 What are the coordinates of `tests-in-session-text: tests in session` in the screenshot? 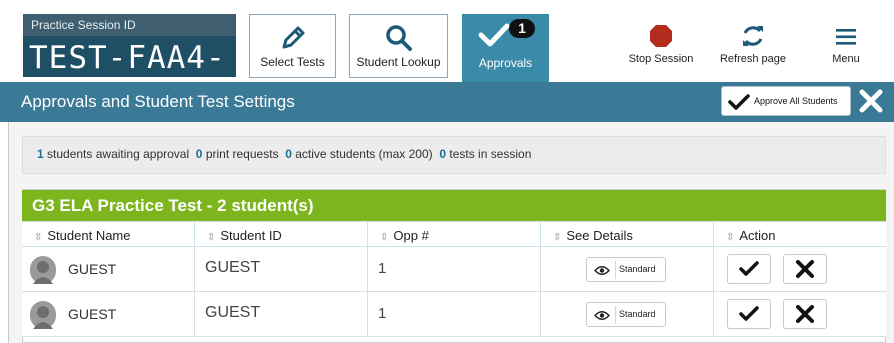 It's located at (490, 154).